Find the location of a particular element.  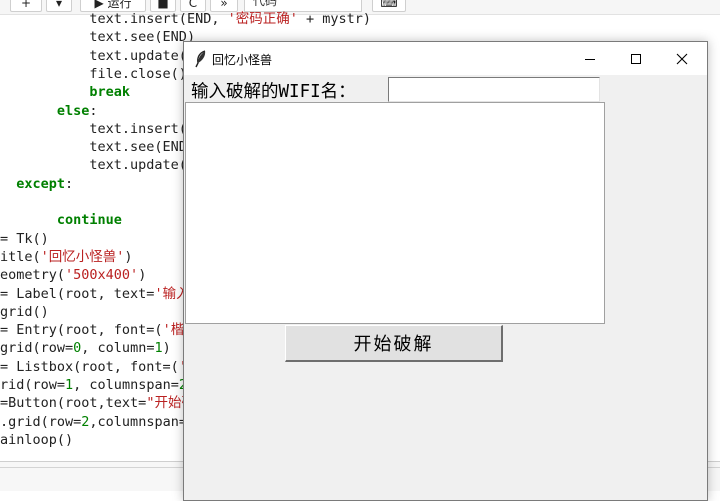

code-token: rid(row= is located at coordinates (33, 385).